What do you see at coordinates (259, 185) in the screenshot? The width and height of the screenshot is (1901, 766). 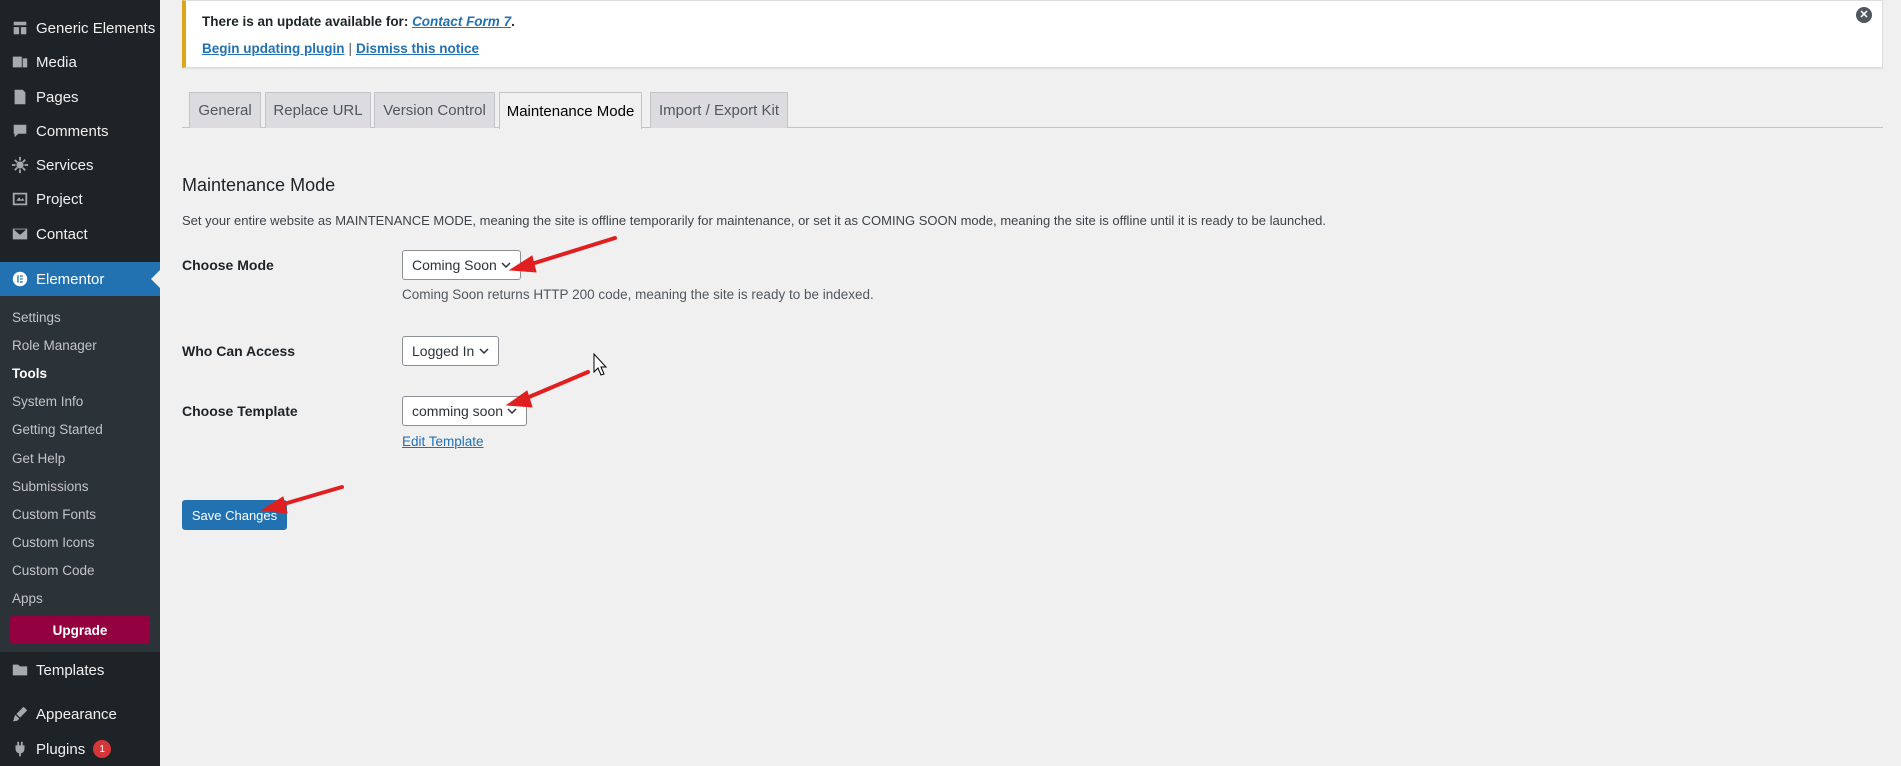 I see `page-title: Maintenance Mode` at bounding box center [259, 185].